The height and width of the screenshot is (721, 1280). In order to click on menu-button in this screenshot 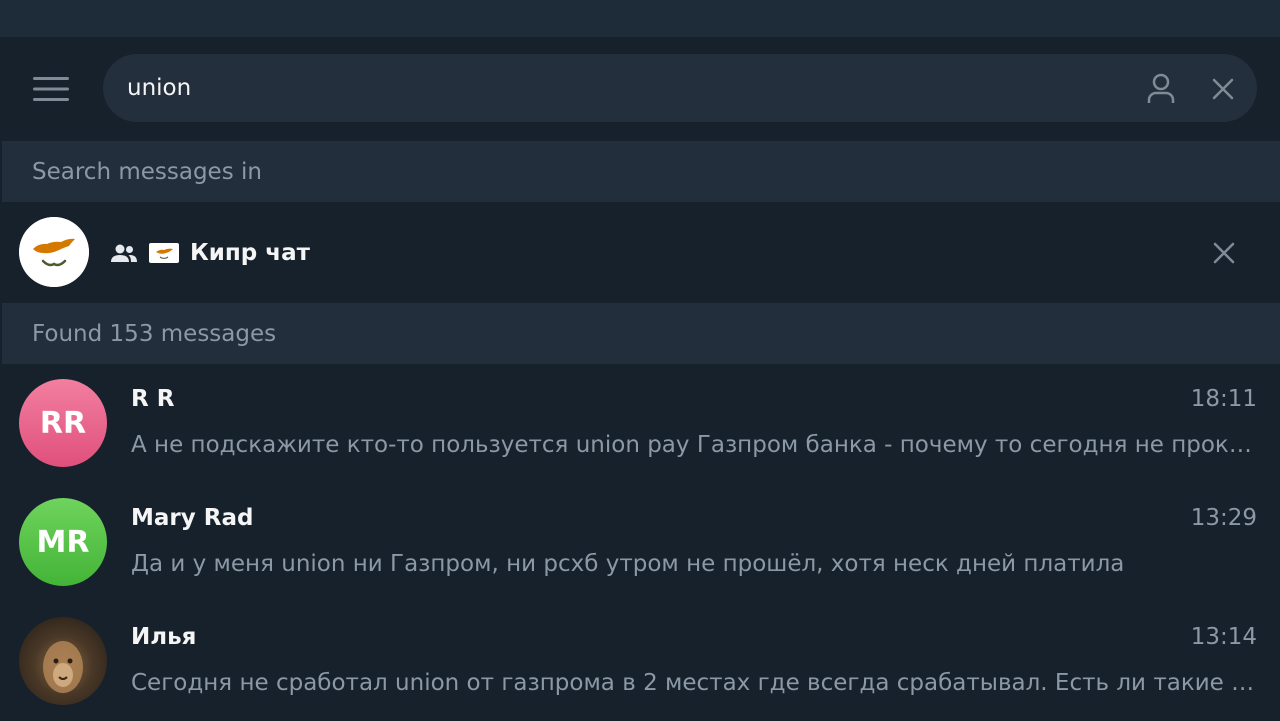, I will do `click(51, 89)`.